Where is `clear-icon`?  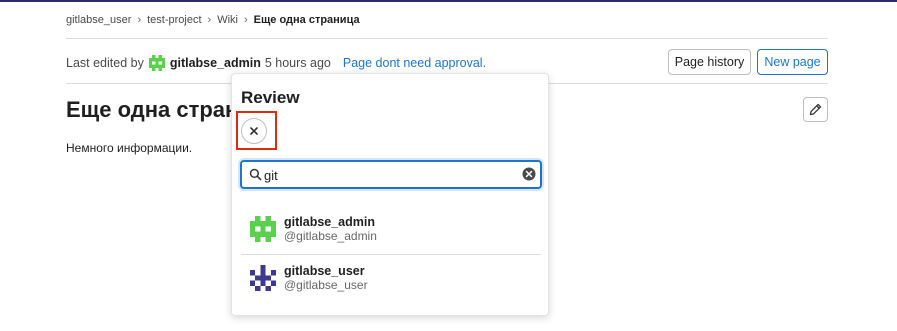
clear-icon is located at coordinates (529, 174).